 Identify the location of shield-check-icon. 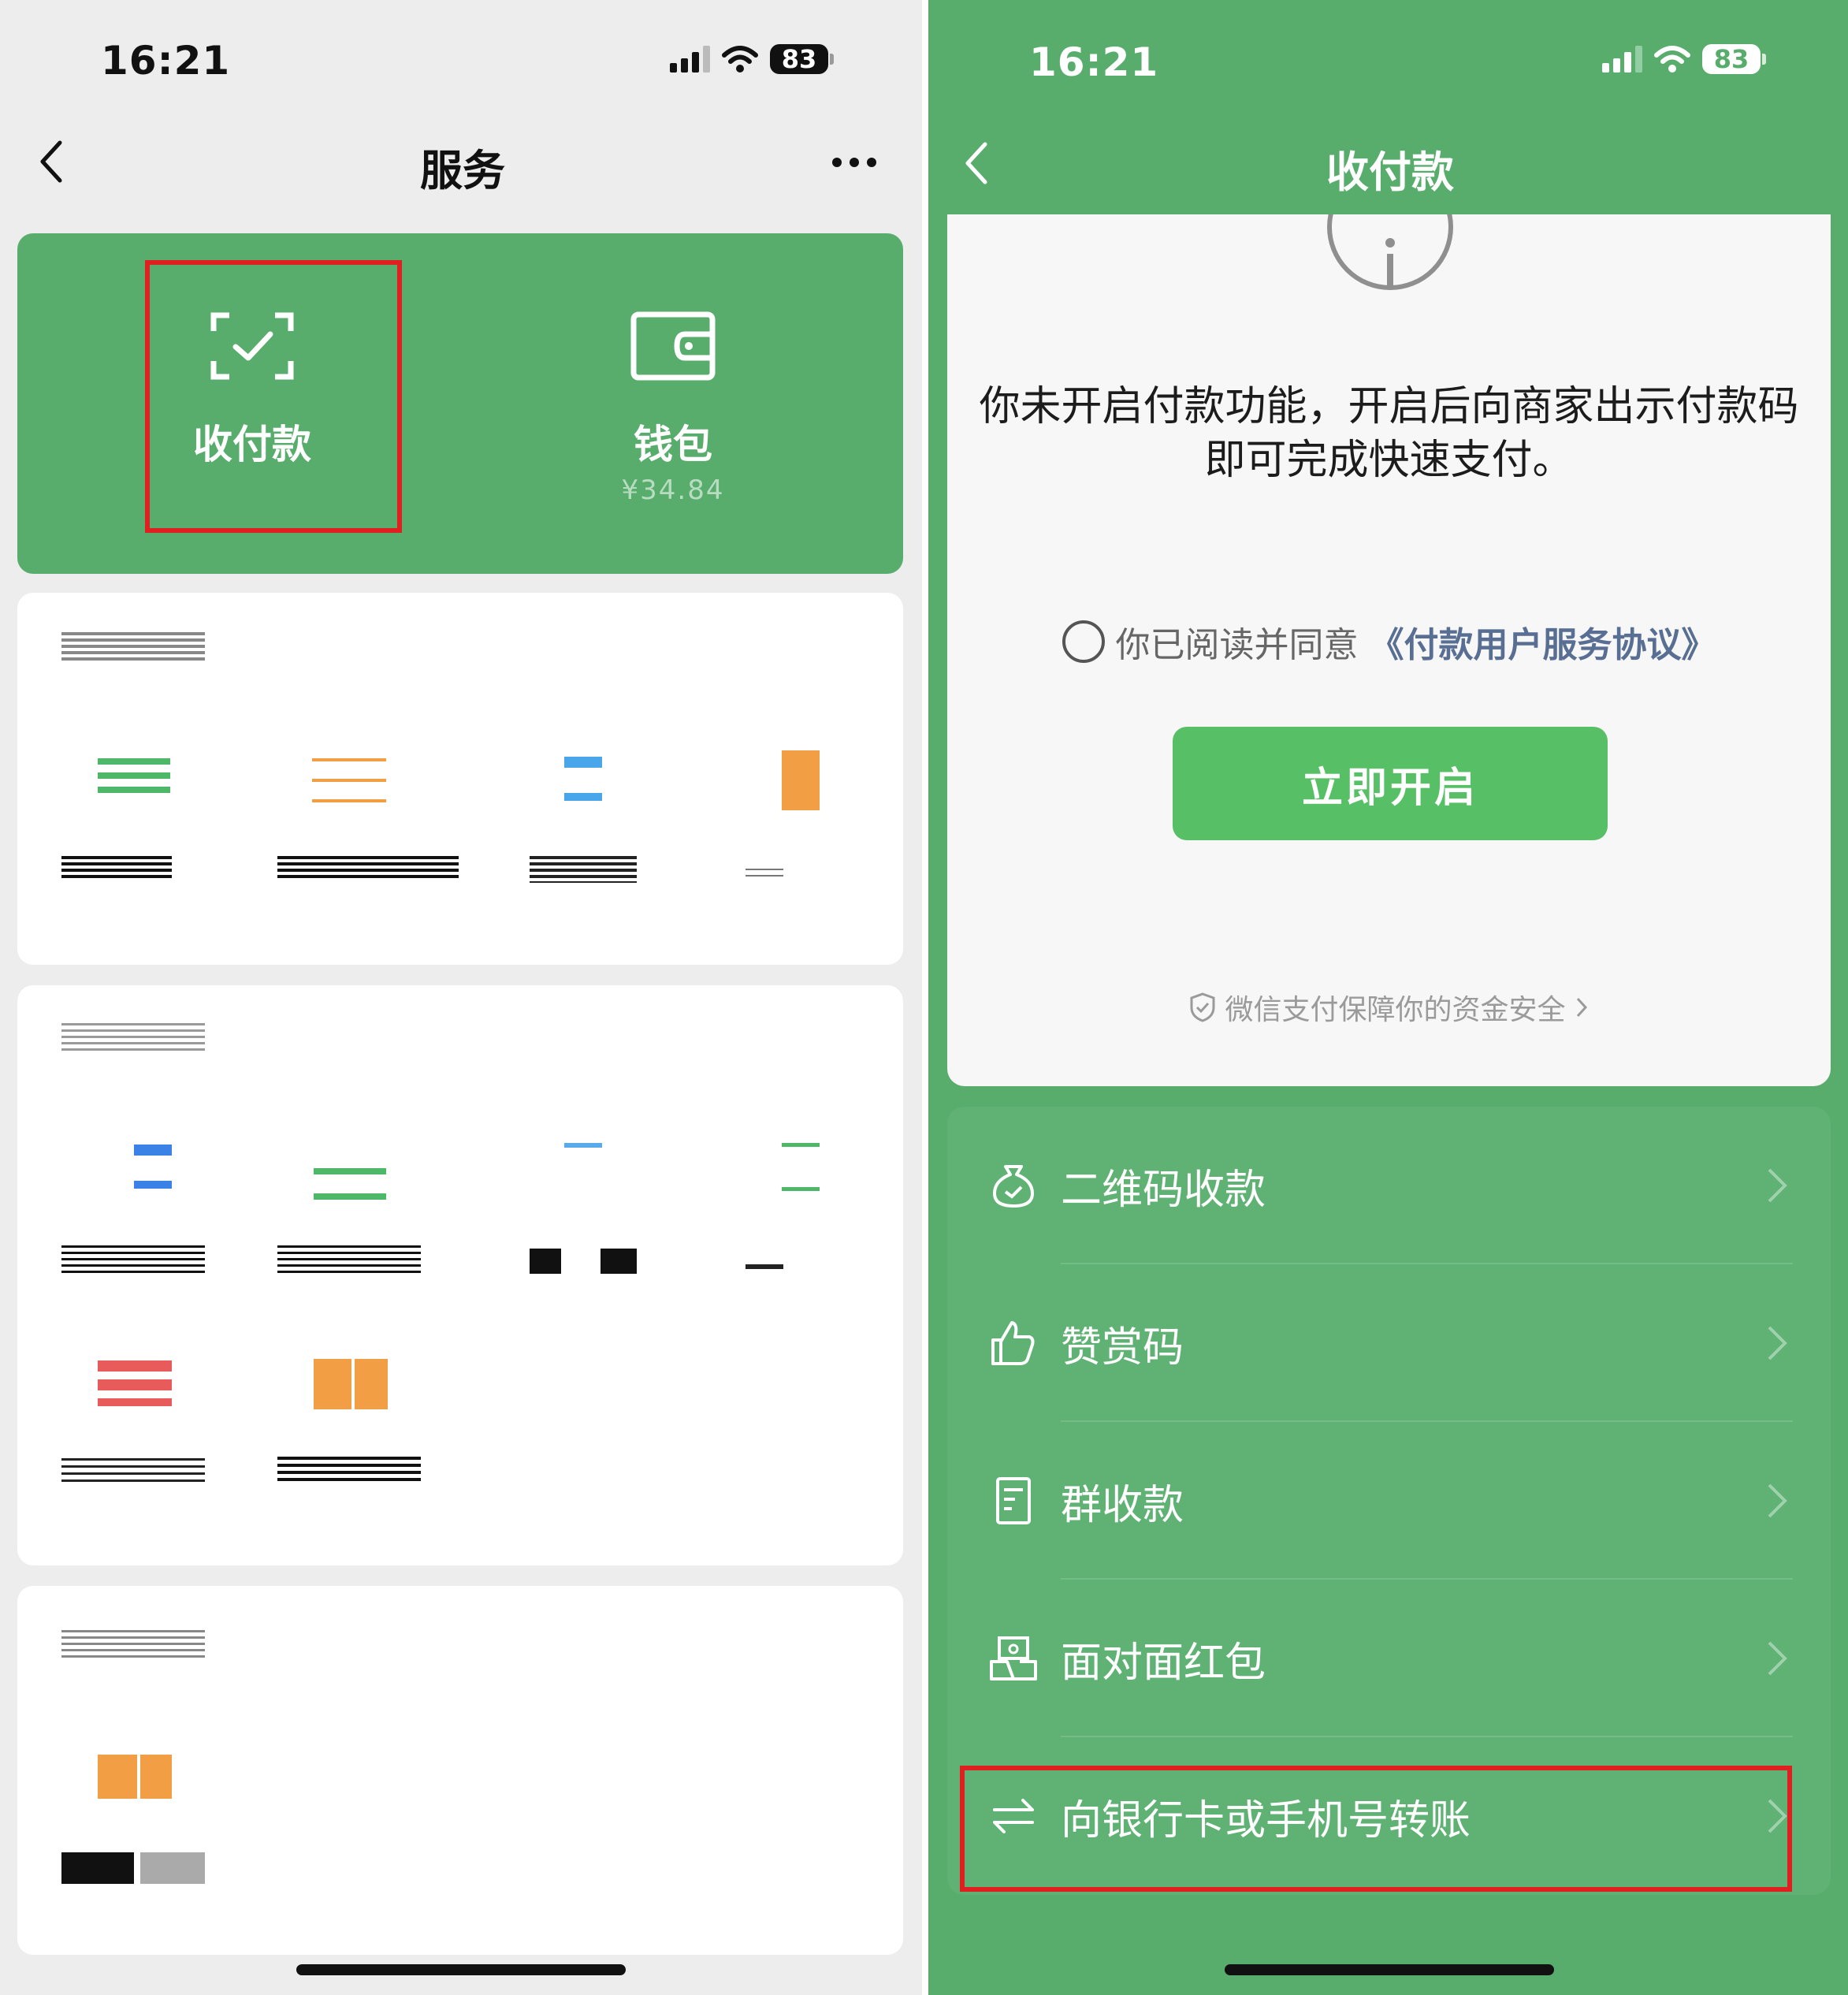
(1202, 1007).